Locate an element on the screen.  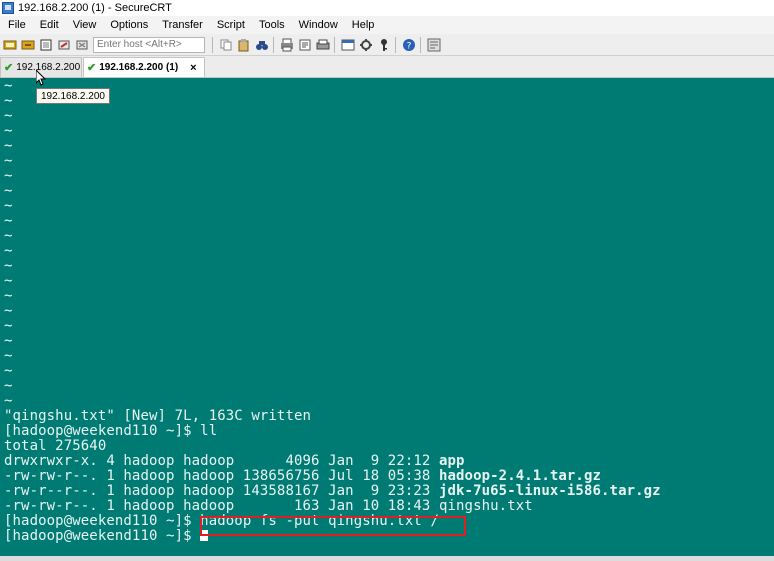
securecrt-app-icon is located at coordinates (8, 8).